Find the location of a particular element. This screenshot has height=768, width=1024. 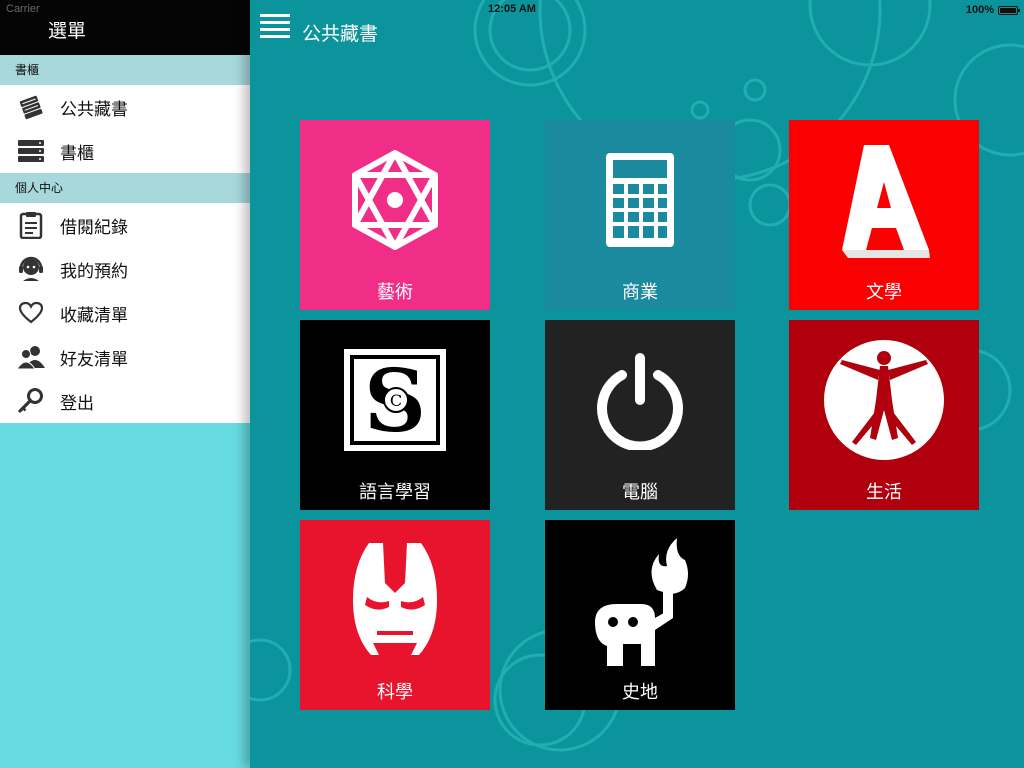

sidebar-item-logout: 登出 is located at coordinates (125, 401).